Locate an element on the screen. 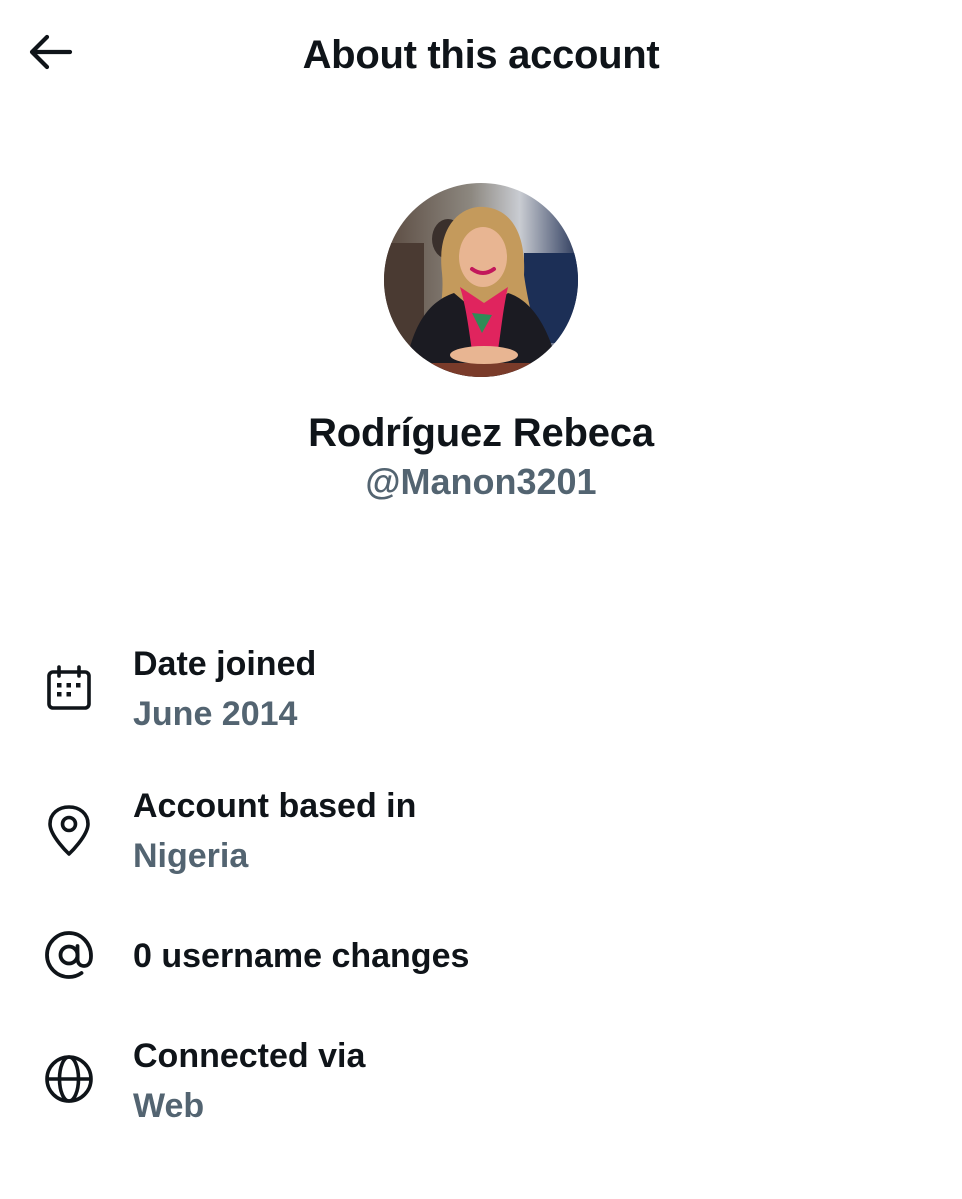 The height and width of the screenshot is (1199, 962). display-name: Rodríguez Rebeca is located at coordinates (481, 433).